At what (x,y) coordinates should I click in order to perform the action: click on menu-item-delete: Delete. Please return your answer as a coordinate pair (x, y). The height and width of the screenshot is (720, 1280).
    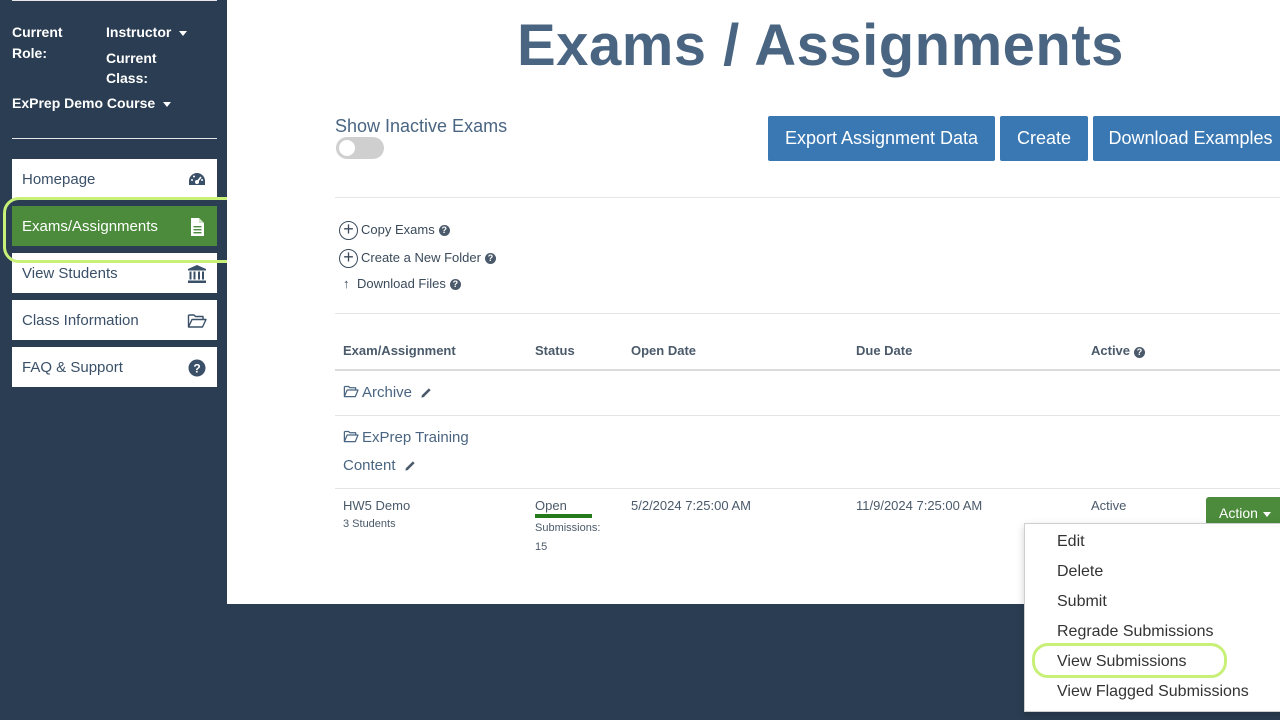
    Looking at the image, I should click on (1080, 572).